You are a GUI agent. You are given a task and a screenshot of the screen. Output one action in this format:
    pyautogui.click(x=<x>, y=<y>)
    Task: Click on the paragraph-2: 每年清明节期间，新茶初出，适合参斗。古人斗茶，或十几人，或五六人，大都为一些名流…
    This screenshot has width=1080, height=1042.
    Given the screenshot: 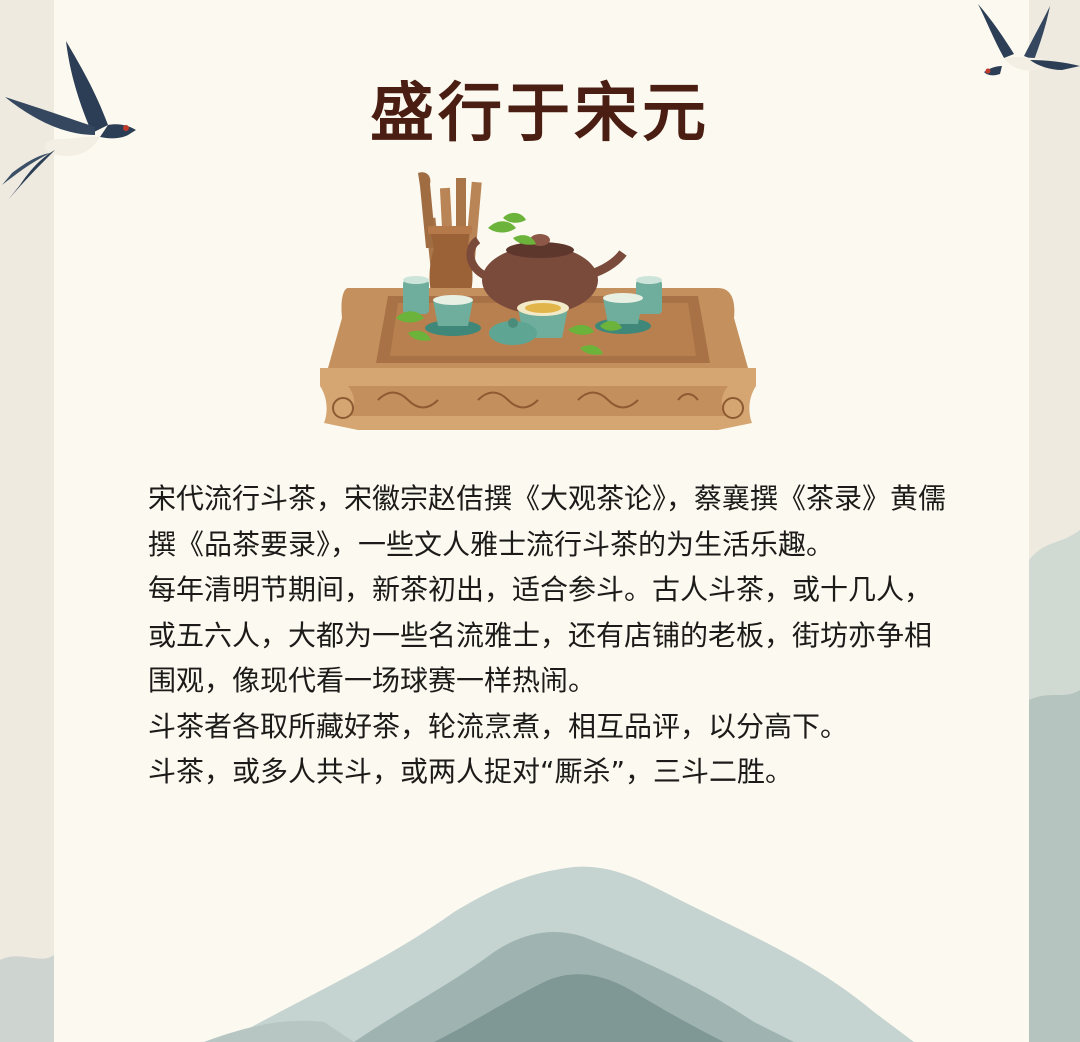 What is the action you would take?
    pyautogui.click(x=540, y=635)
    